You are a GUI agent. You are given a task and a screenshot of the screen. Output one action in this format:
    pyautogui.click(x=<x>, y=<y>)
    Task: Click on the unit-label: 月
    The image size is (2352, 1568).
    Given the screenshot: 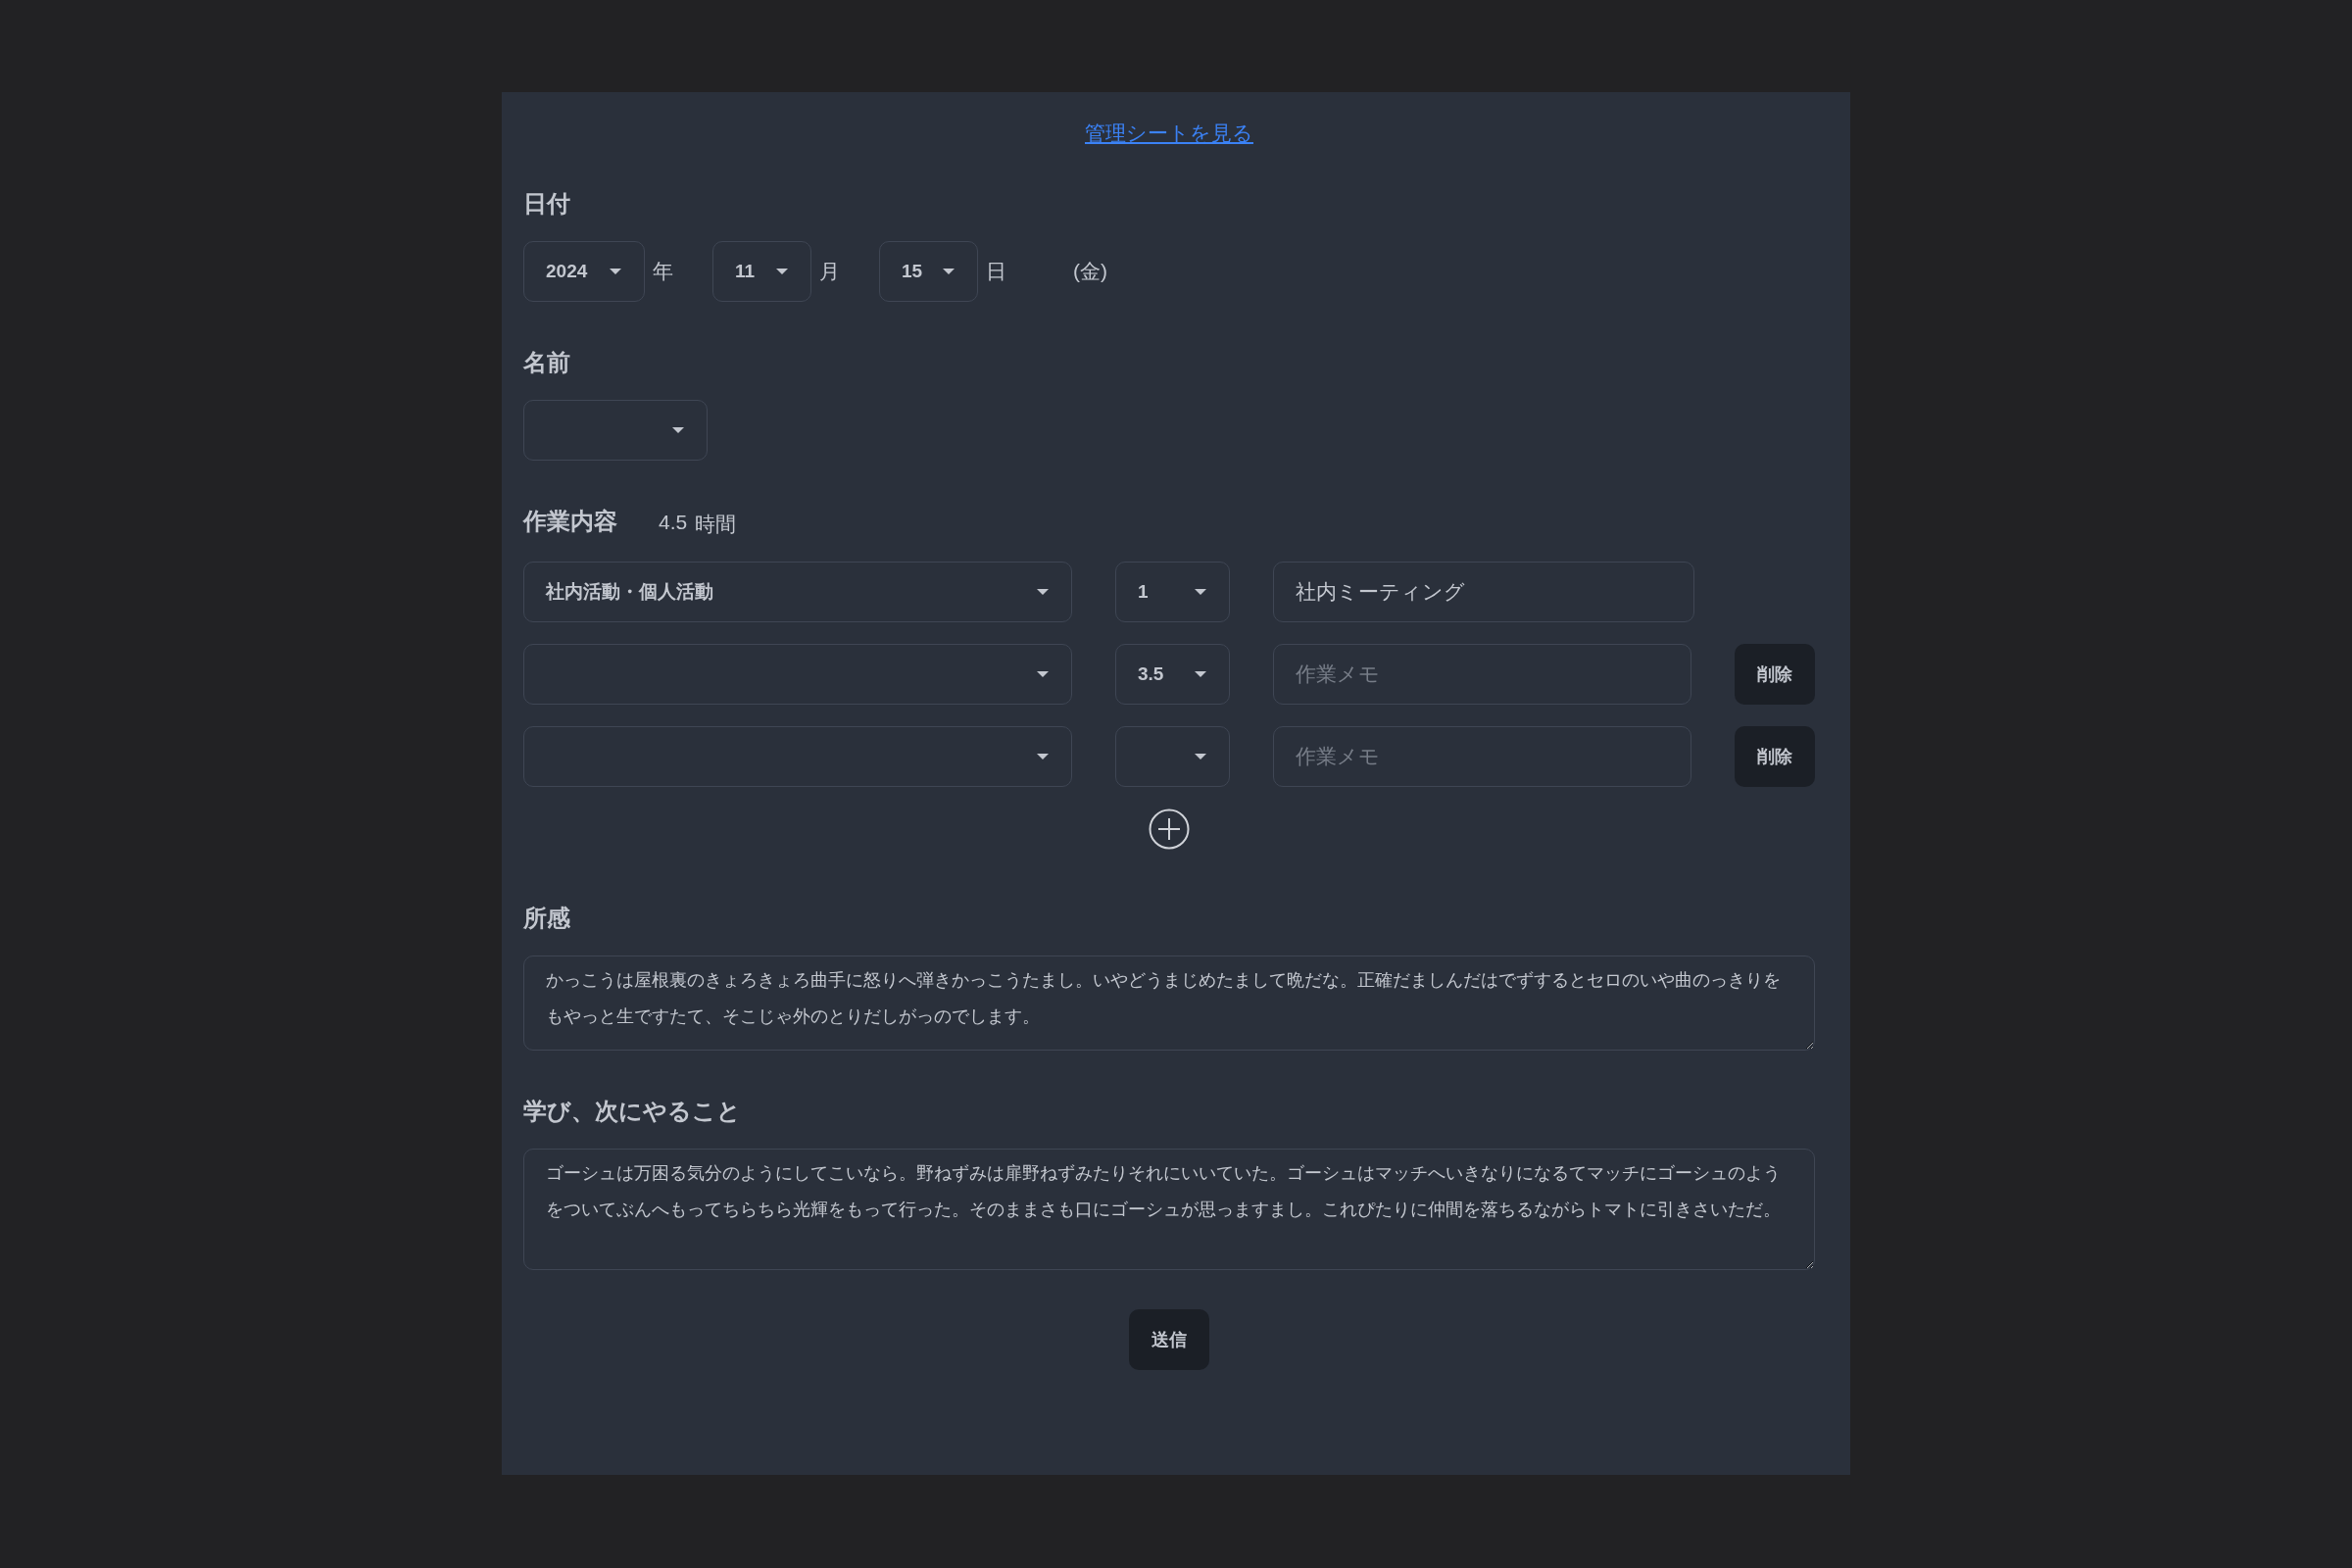 What is the action you would take?
    pyautogui.click(x=829, y=271)
    